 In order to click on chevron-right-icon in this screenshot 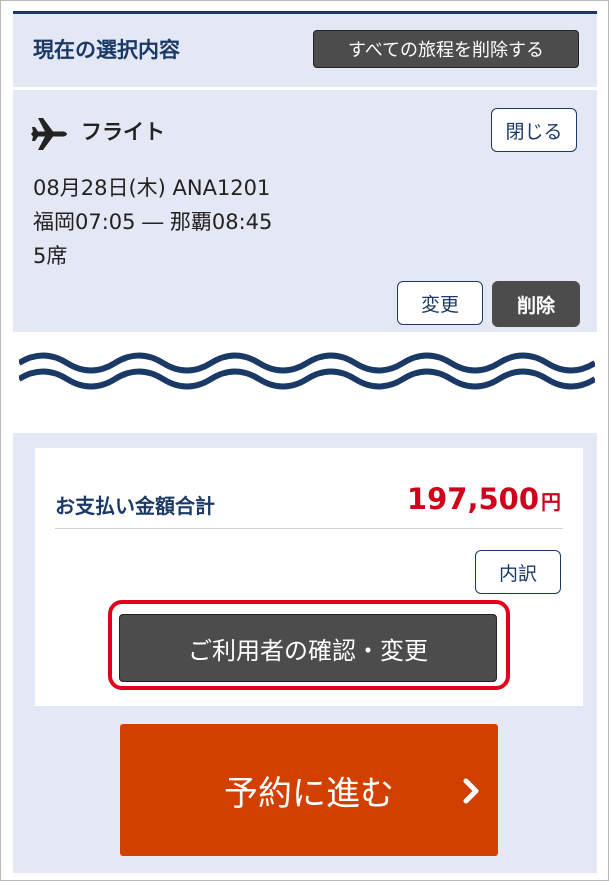, I will do `click(471, 791)`.